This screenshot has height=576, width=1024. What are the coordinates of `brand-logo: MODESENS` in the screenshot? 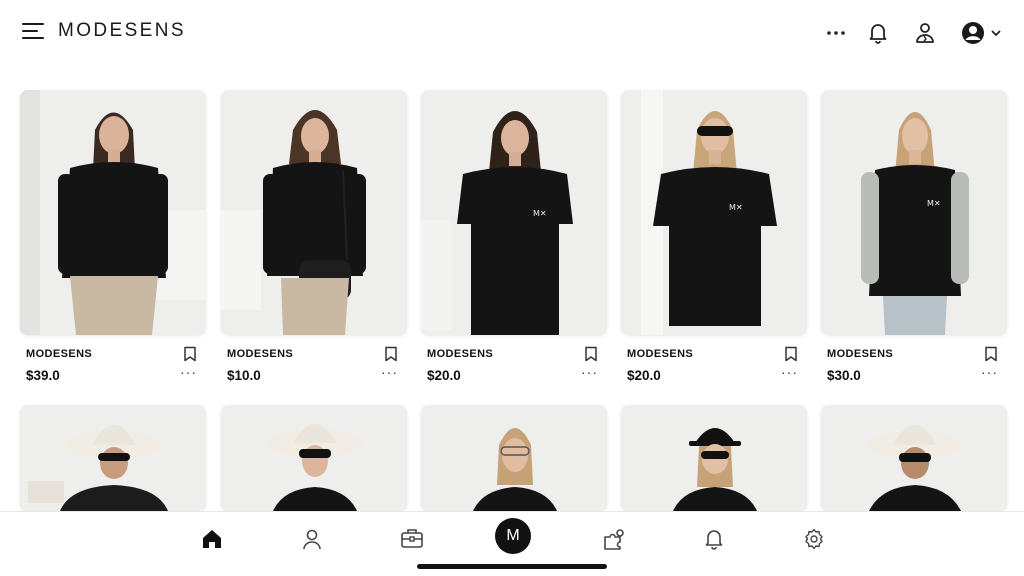 It's located at (122, 31).